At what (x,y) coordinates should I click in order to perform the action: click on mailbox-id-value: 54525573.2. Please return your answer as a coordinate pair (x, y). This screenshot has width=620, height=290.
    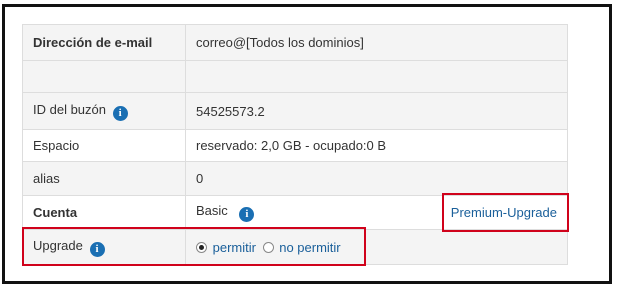
    Looking at the image, I should click on (376, 111).